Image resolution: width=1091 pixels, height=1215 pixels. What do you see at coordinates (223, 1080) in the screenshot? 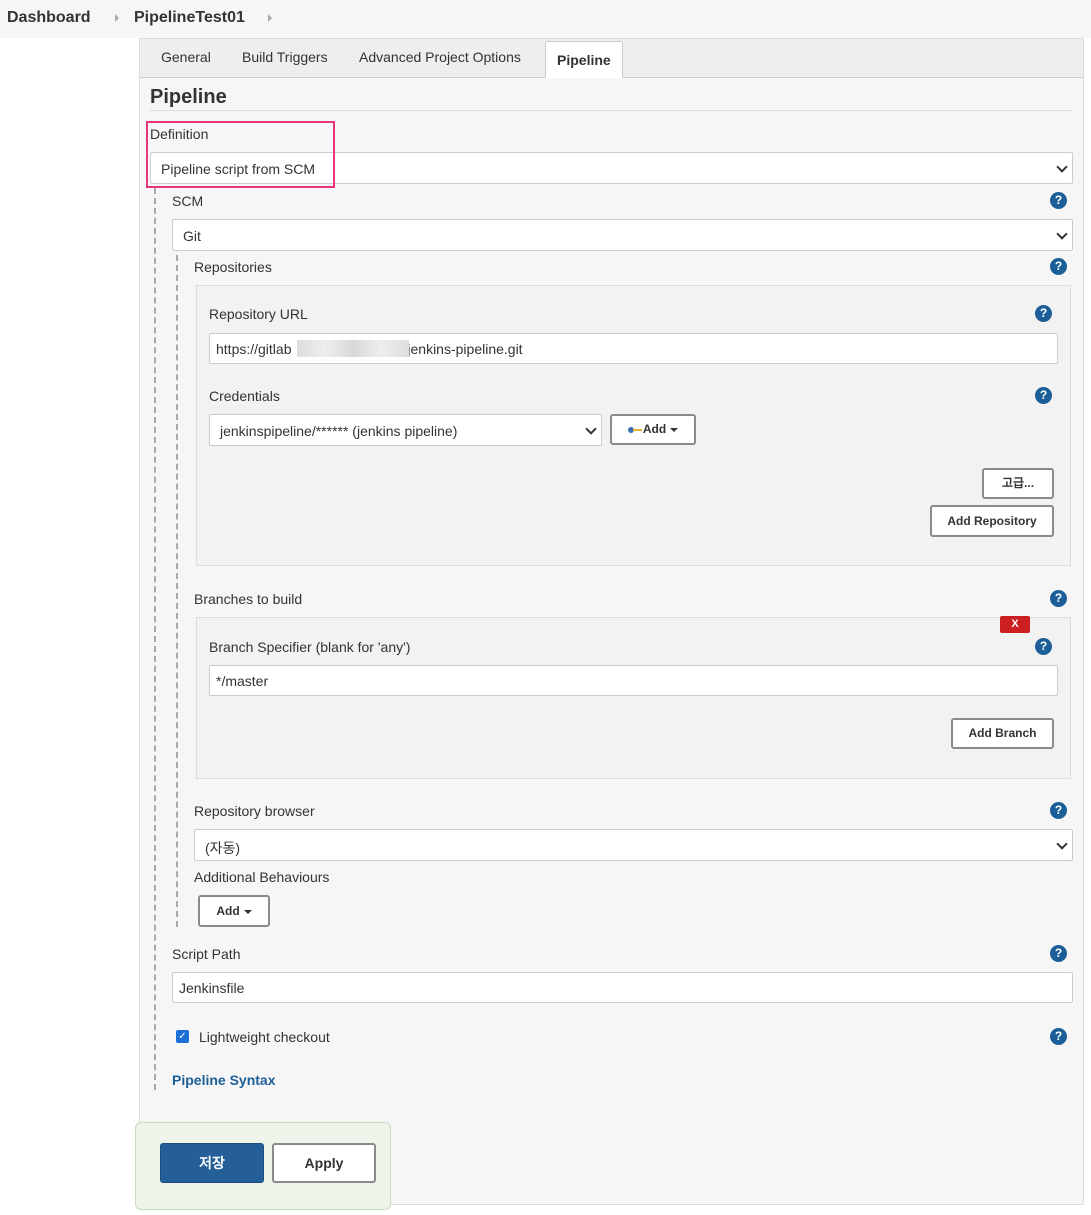
I see `pipeline-syntax-link: Pipeline Syntax` at bounding box center [223, 1080].